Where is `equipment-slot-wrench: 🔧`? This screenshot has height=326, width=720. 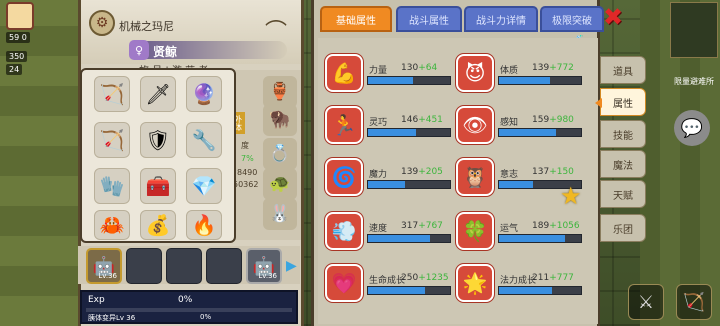 equipment-slot-wrench: 🔧 is located at coordinates (204, 140).